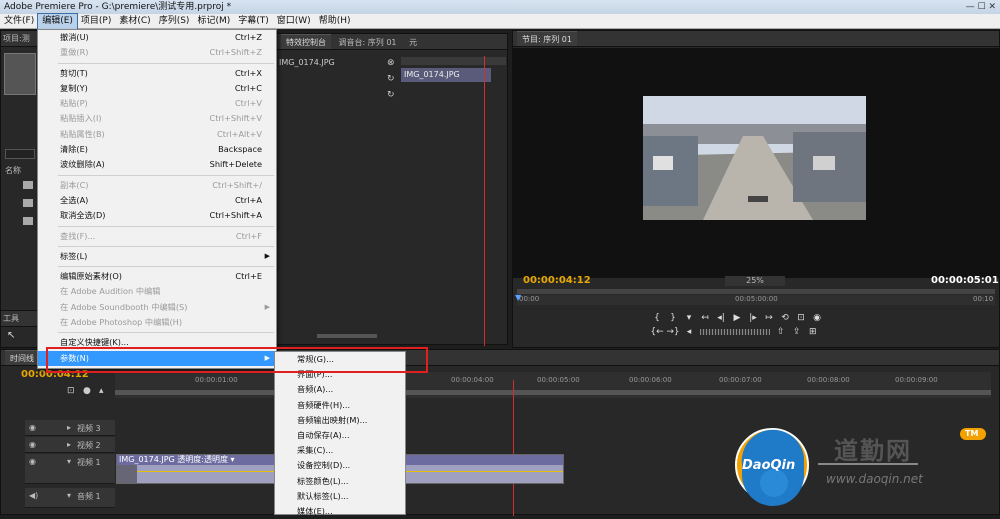 The image size is (1000, 519). What do you see at coordinates (157, 164) in the screenshot?
I see `edit-menu-item: 波纹删除(A) Shift+Delete` at bounding box center [157, 164].